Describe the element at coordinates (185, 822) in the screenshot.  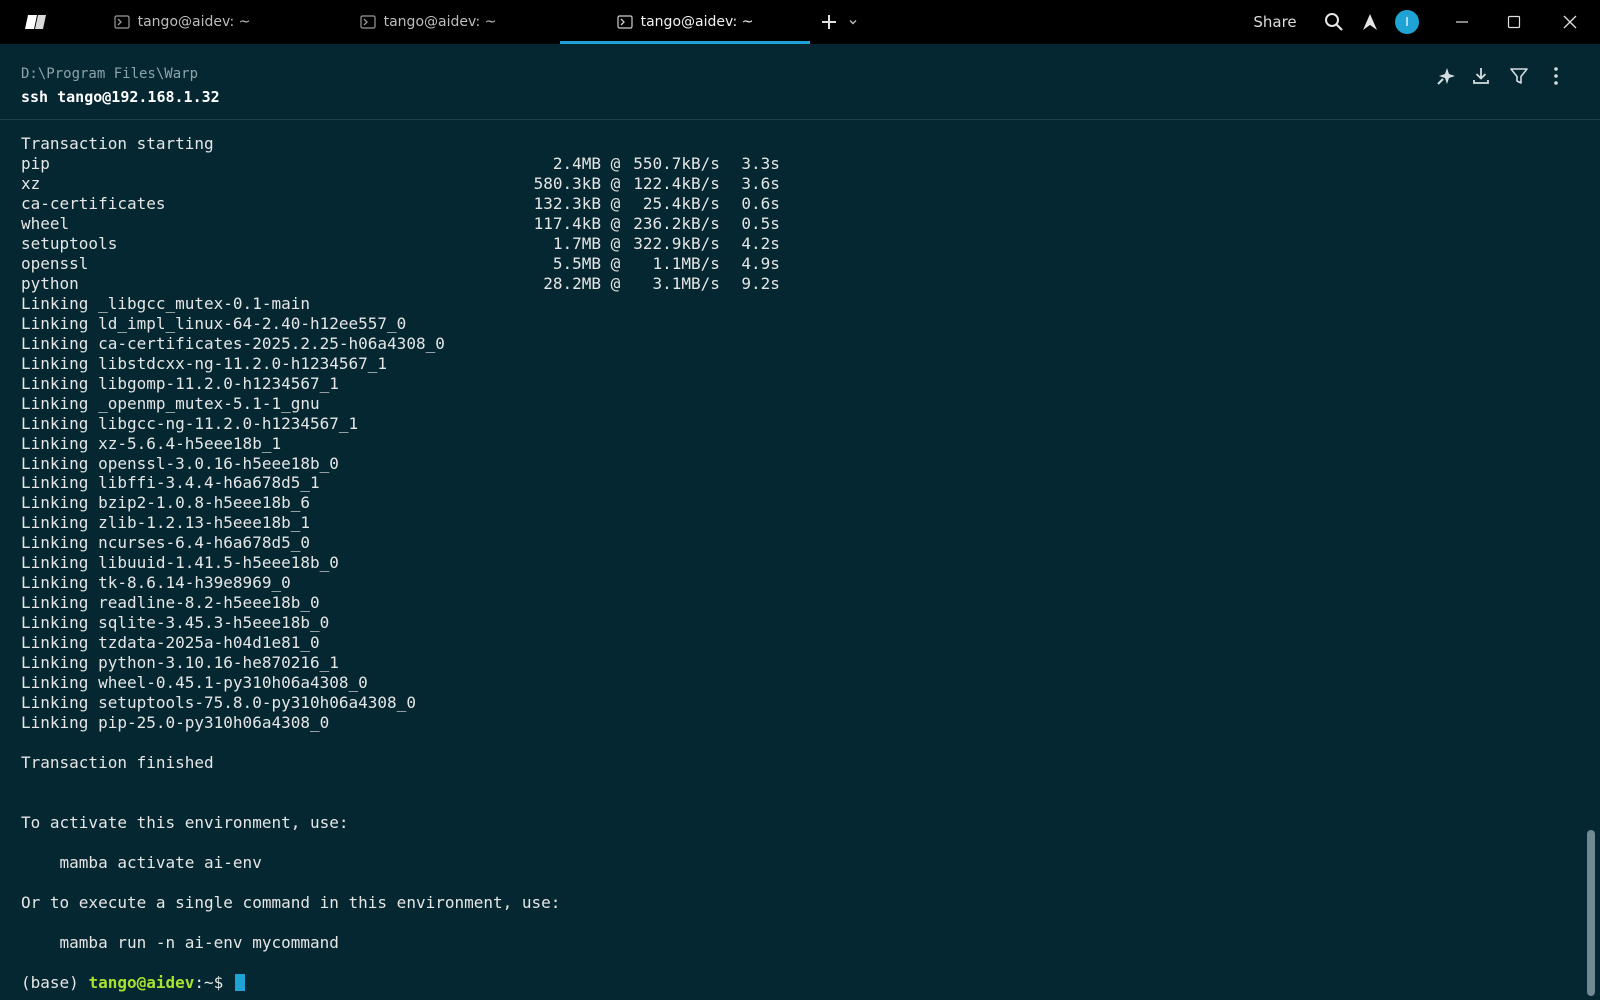
I see `output-line: To activate this environment, use:` at that location.